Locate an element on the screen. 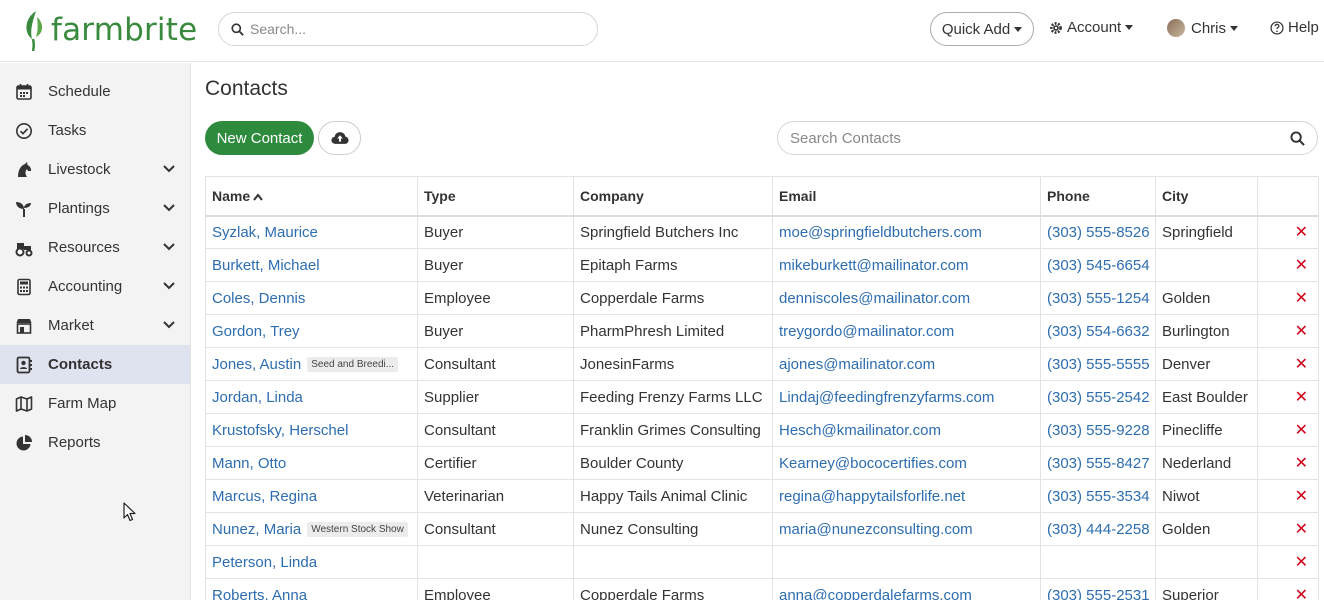  sidebar-item-tasks: Tasks is located at coordinates (95, 130).